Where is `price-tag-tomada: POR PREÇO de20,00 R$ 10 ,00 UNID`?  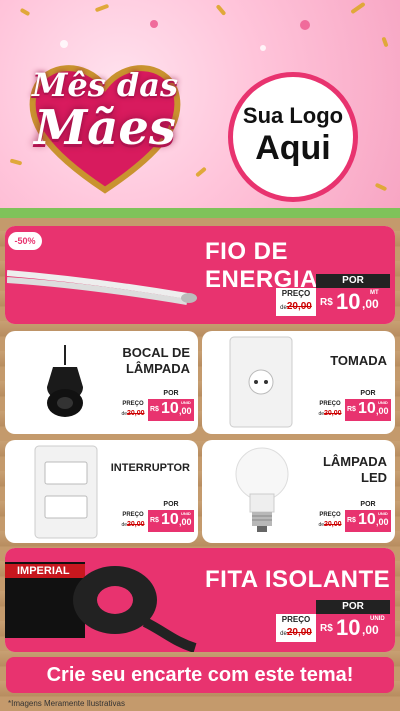 price-tag-tomada: POR PREÇO de20,00 R$ 10 ,00 UNID is located at coordinates (353, 408).